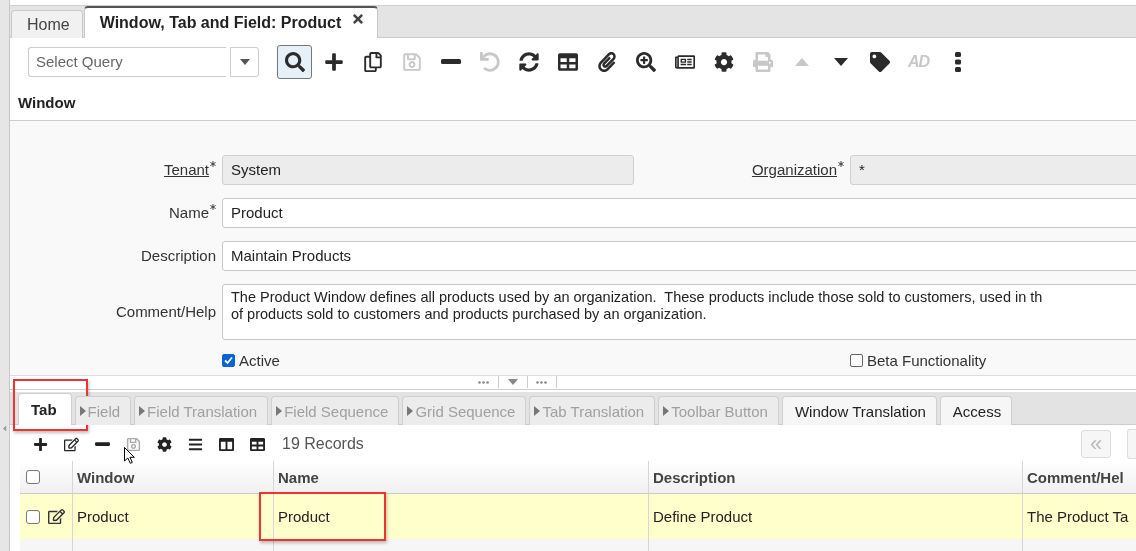 The width and height of the screenshot is (1136, 551). Describe the element at coordinates (606, 61) in the screenshot. I see `paperclip-icon` at that location.